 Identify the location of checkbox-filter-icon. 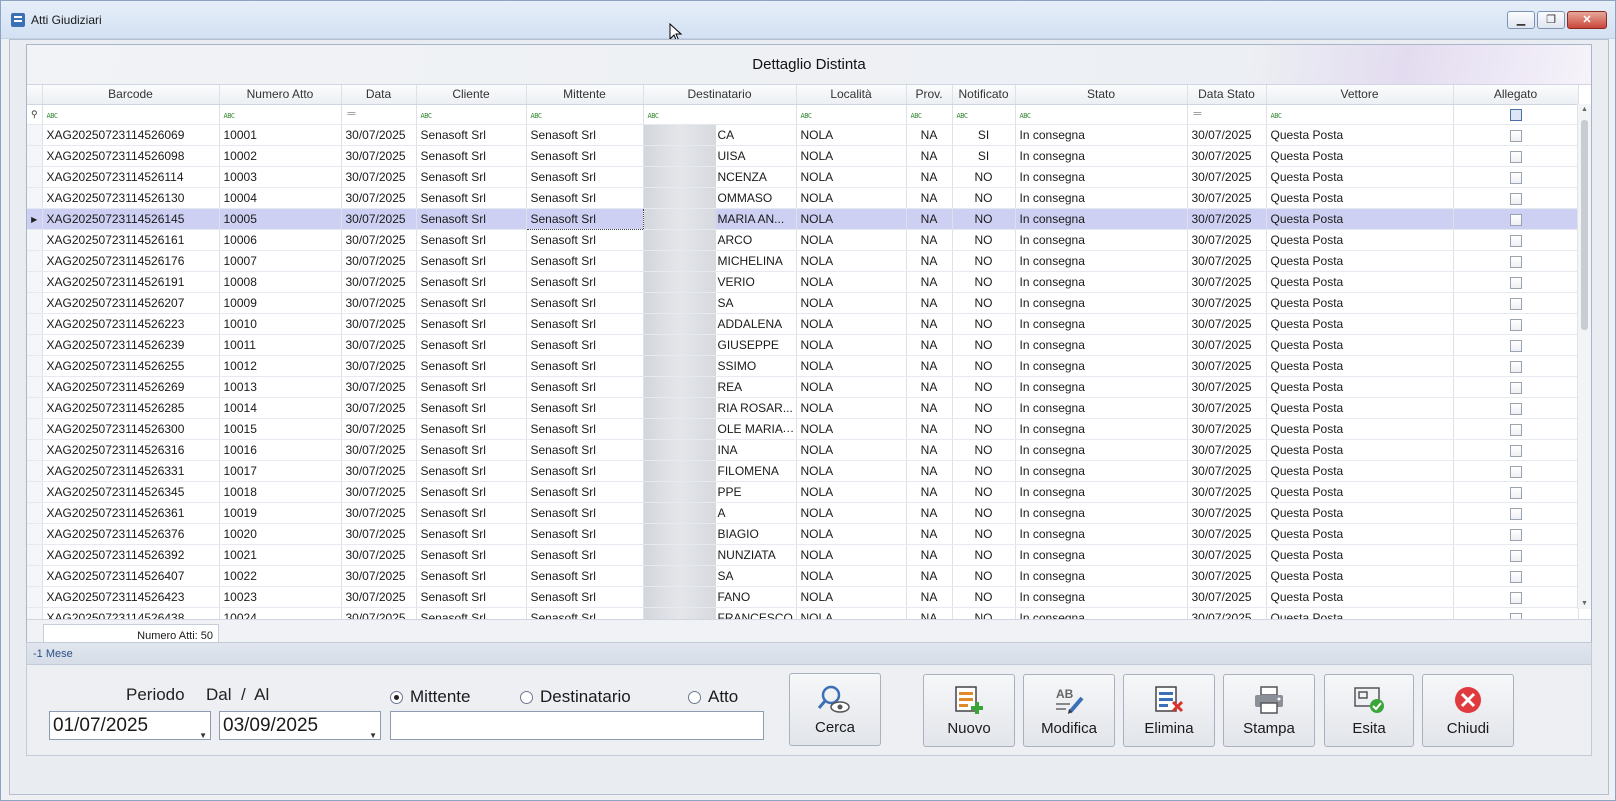
(1515, 115).